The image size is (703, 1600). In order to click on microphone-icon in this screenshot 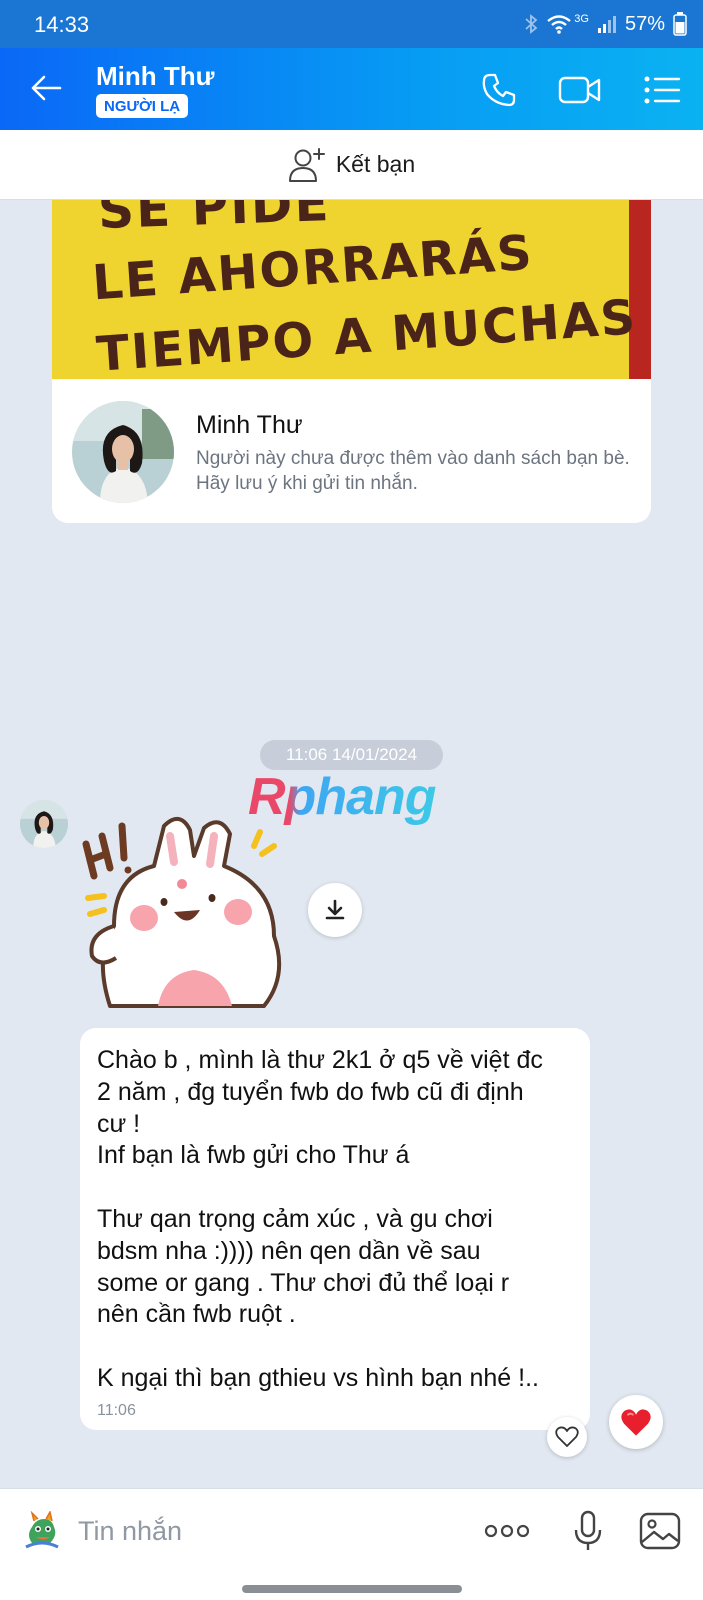, I will do `click(588, 1530)`.